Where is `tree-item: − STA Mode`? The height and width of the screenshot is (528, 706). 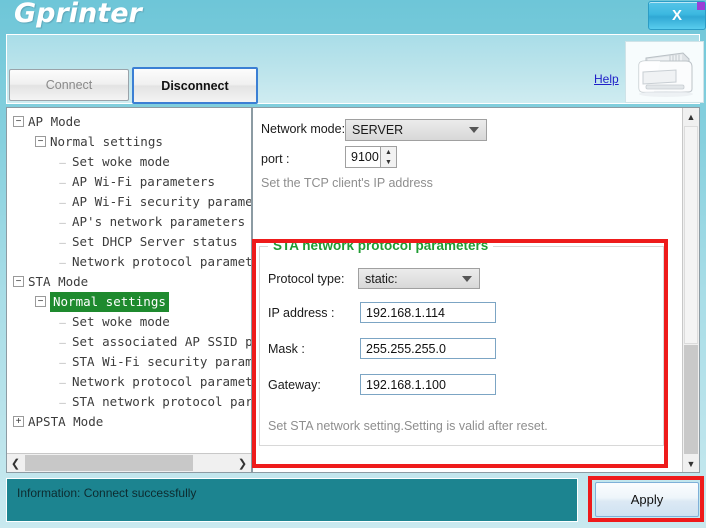
tree-item: − STA Mode is located at coordinates (129, 282).